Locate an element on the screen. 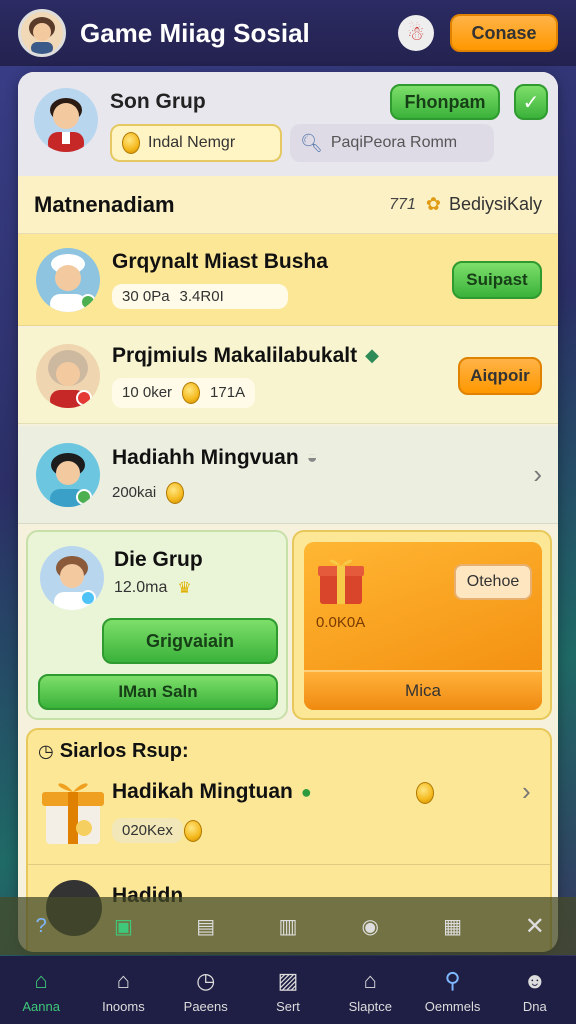  nav-label: Paeens is located at coordinates (205, 1006).